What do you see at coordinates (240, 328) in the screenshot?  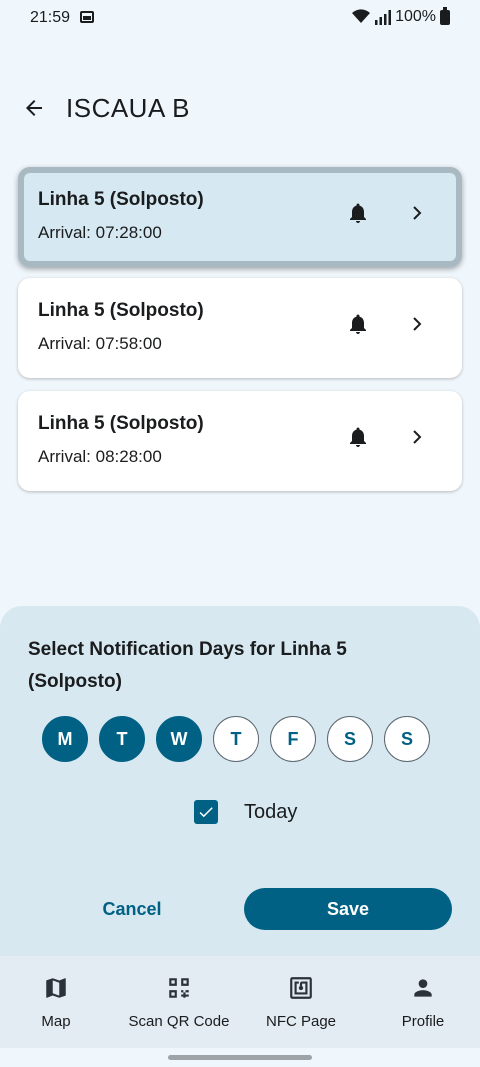 I see `arrival-card: Linha 5 (Solposto) Arrival: 07:58:00` at bounding box center [240, 328].